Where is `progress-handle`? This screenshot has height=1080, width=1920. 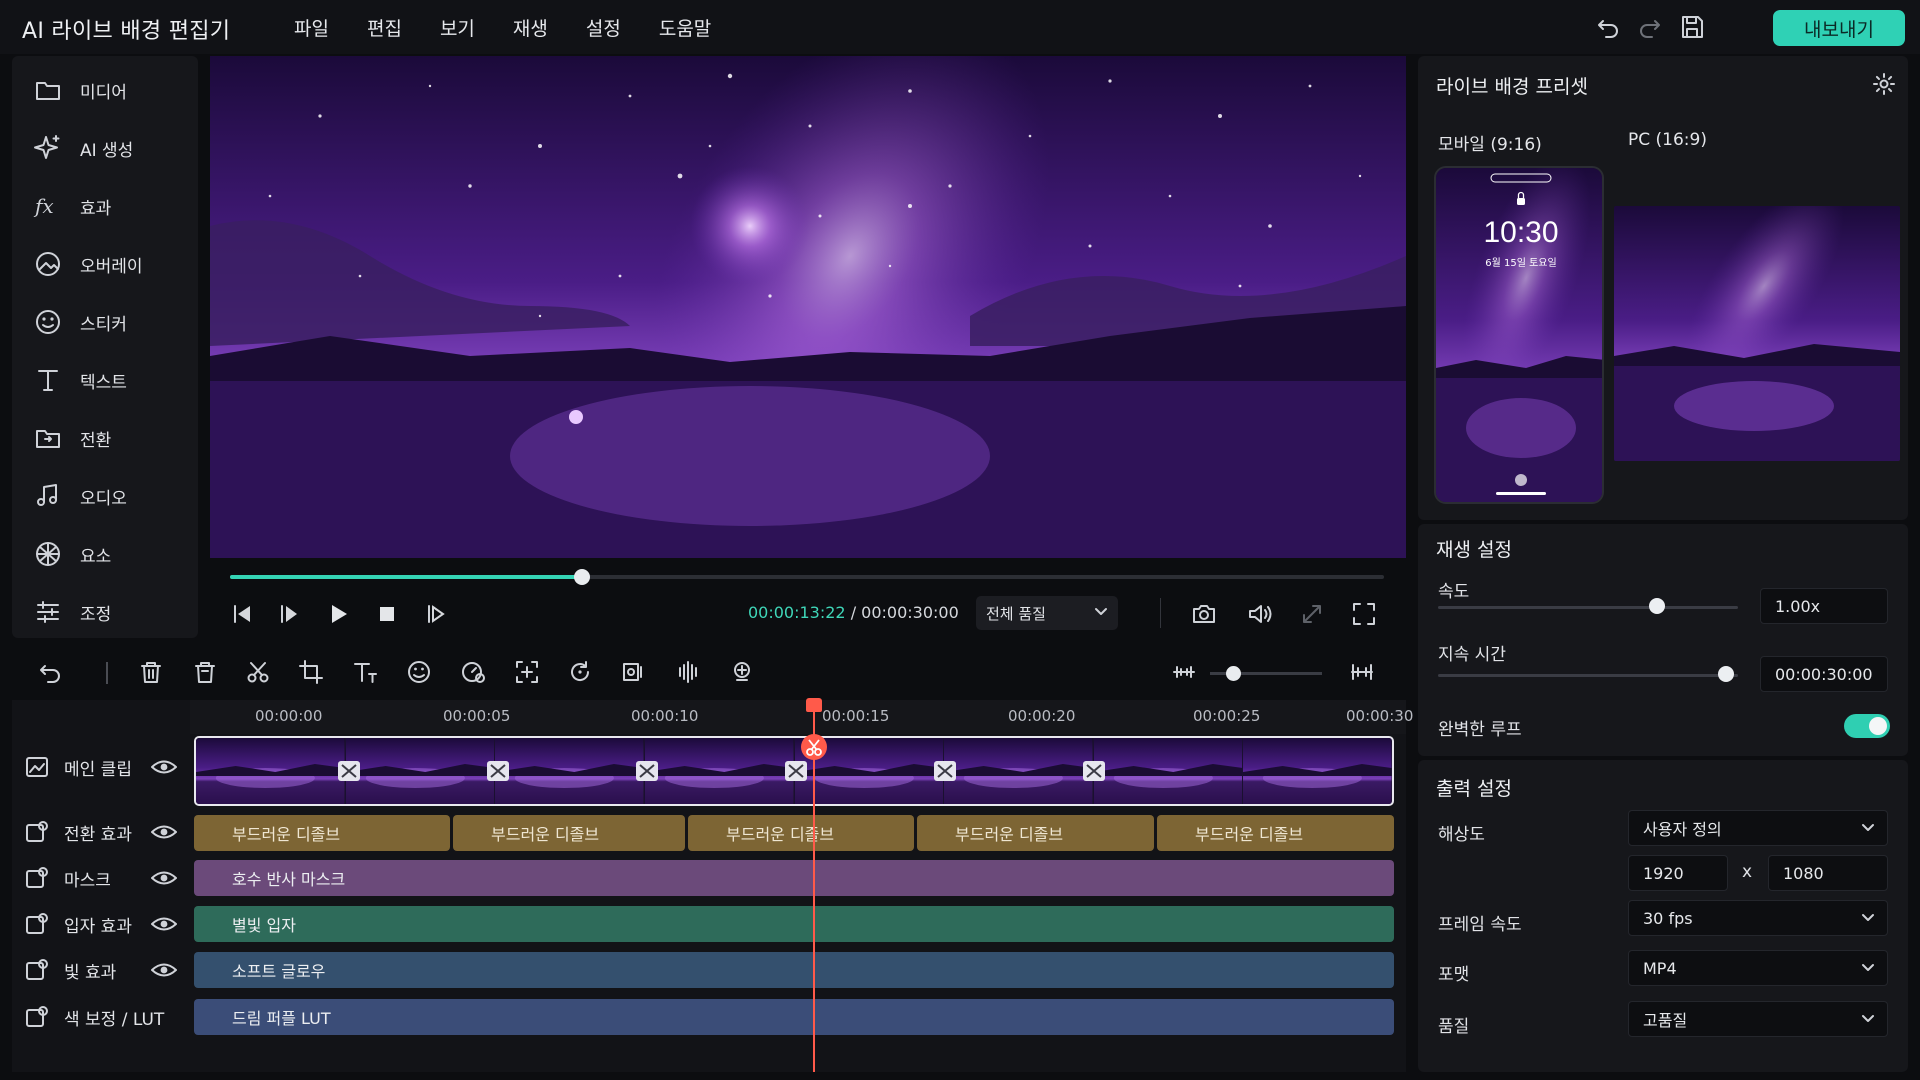 progress-handle is located at coordinates (581, 577).